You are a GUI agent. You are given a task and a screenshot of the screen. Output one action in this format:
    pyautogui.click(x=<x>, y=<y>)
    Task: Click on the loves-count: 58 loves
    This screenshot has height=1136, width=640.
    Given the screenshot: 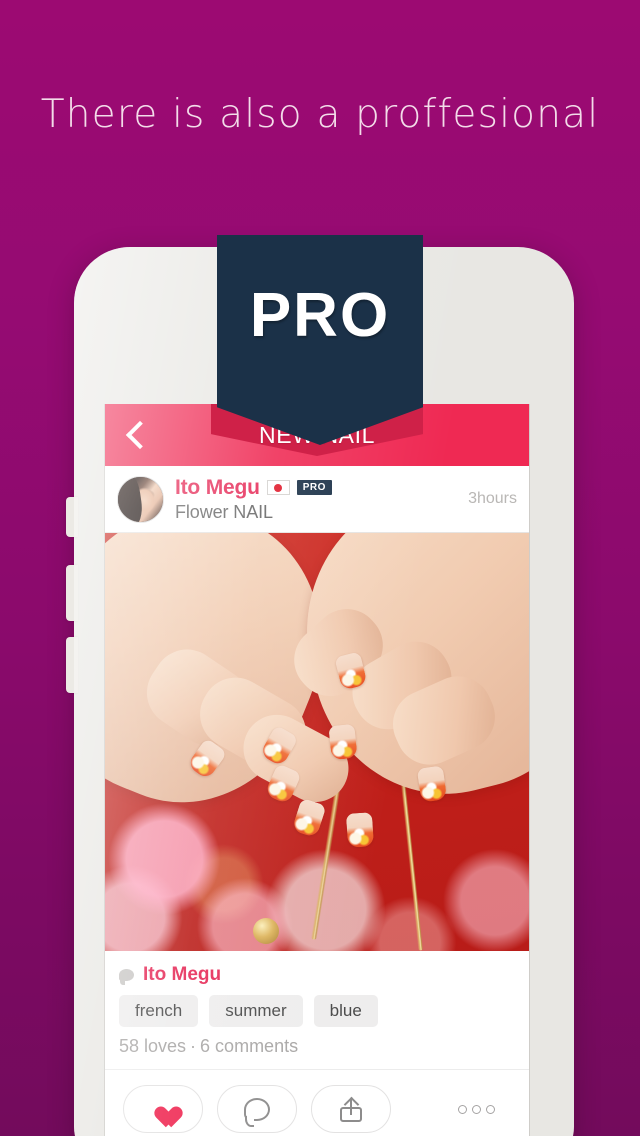 What is the action you would take?
    pyautogui.click(x=152, y=1046)
    